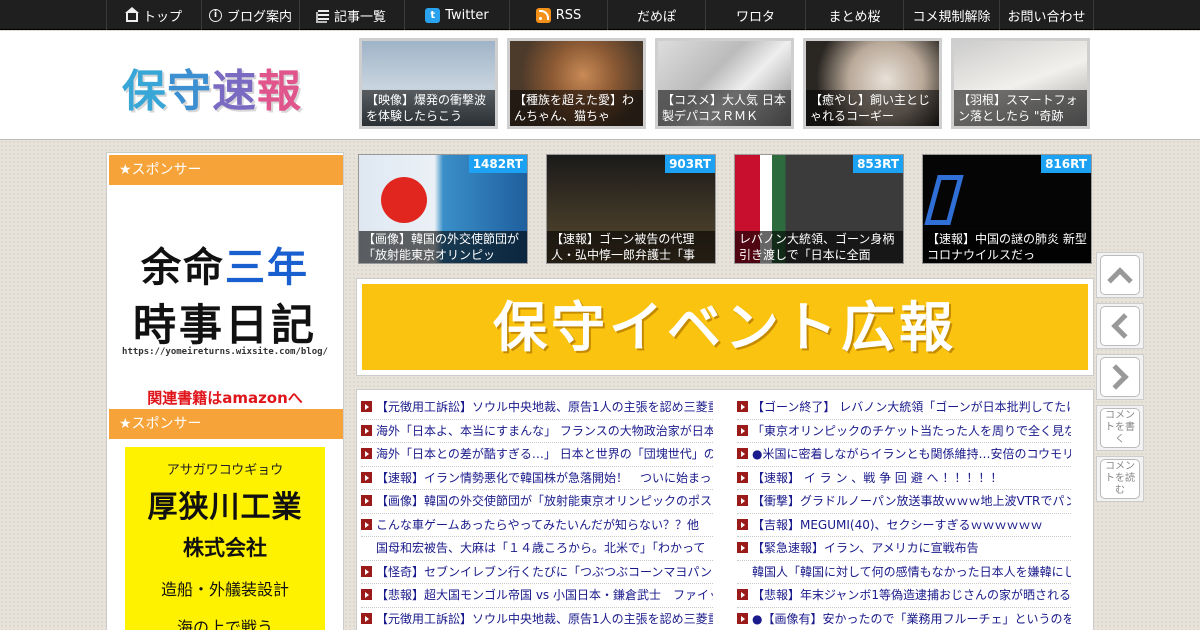 The image size is (1200, 630). What do you see at coordinates (225, 470) in the screenshot?
I see `ad2-kana: アサガワコウギョウ` at bounding box center [225, 470].